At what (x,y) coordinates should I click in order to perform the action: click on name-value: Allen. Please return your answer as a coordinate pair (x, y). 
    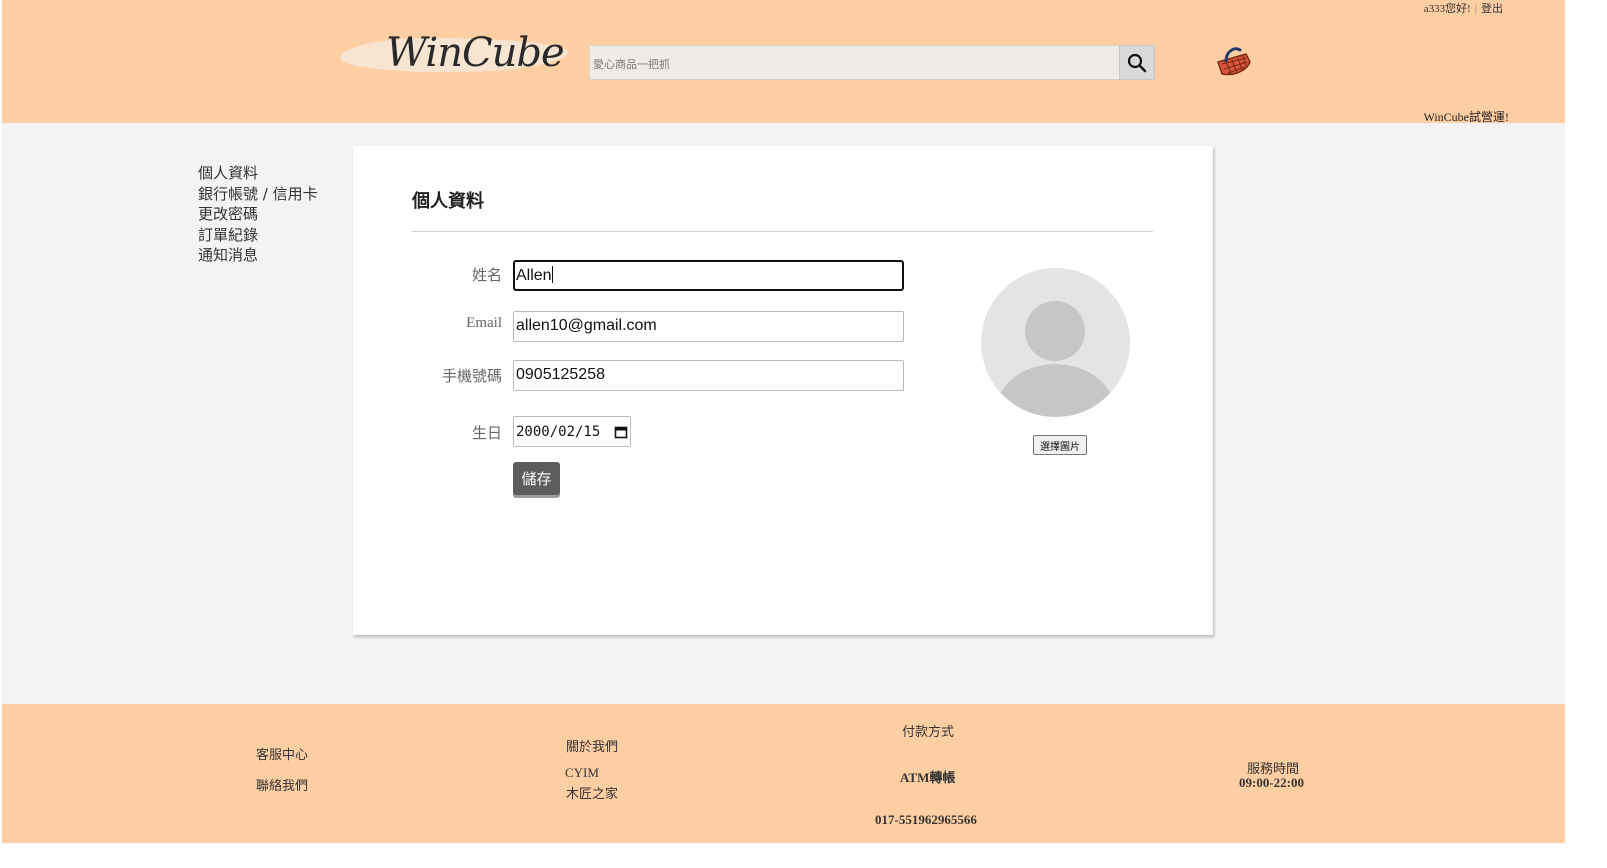
    Looking at the image, I should click on (534, 275).